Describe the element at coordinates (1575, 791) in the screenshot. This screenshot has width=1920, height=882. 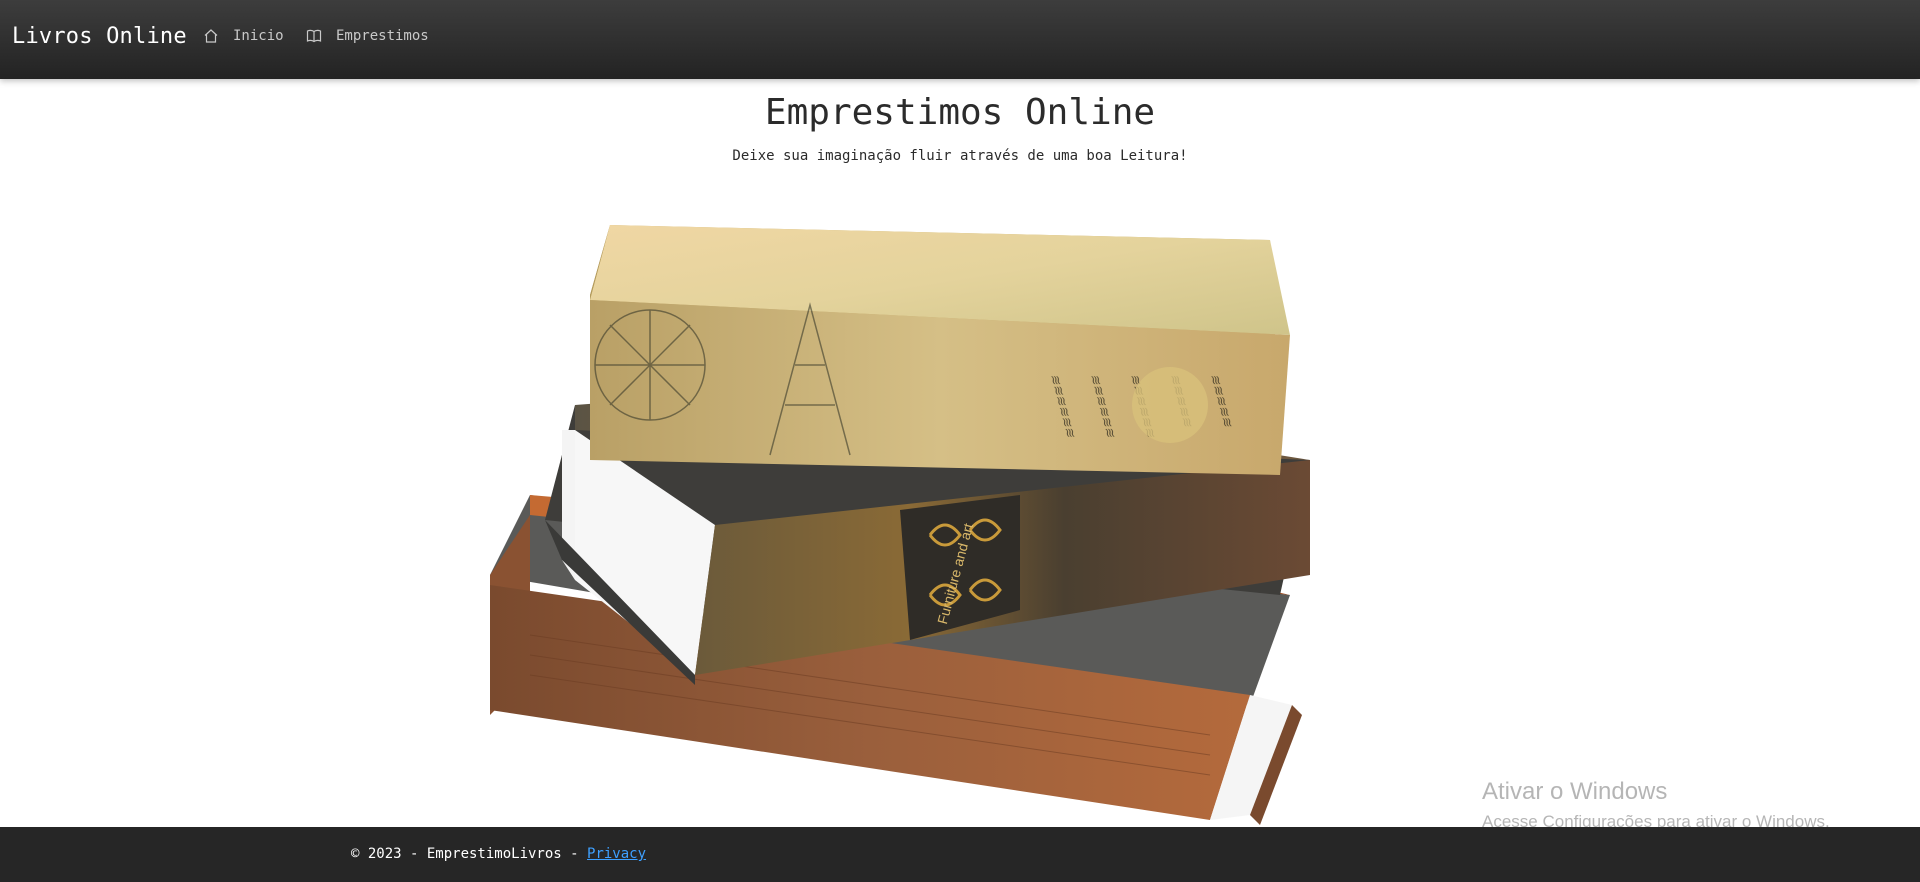
I see `windows-activation-title: Ativar o Windows` at that location.